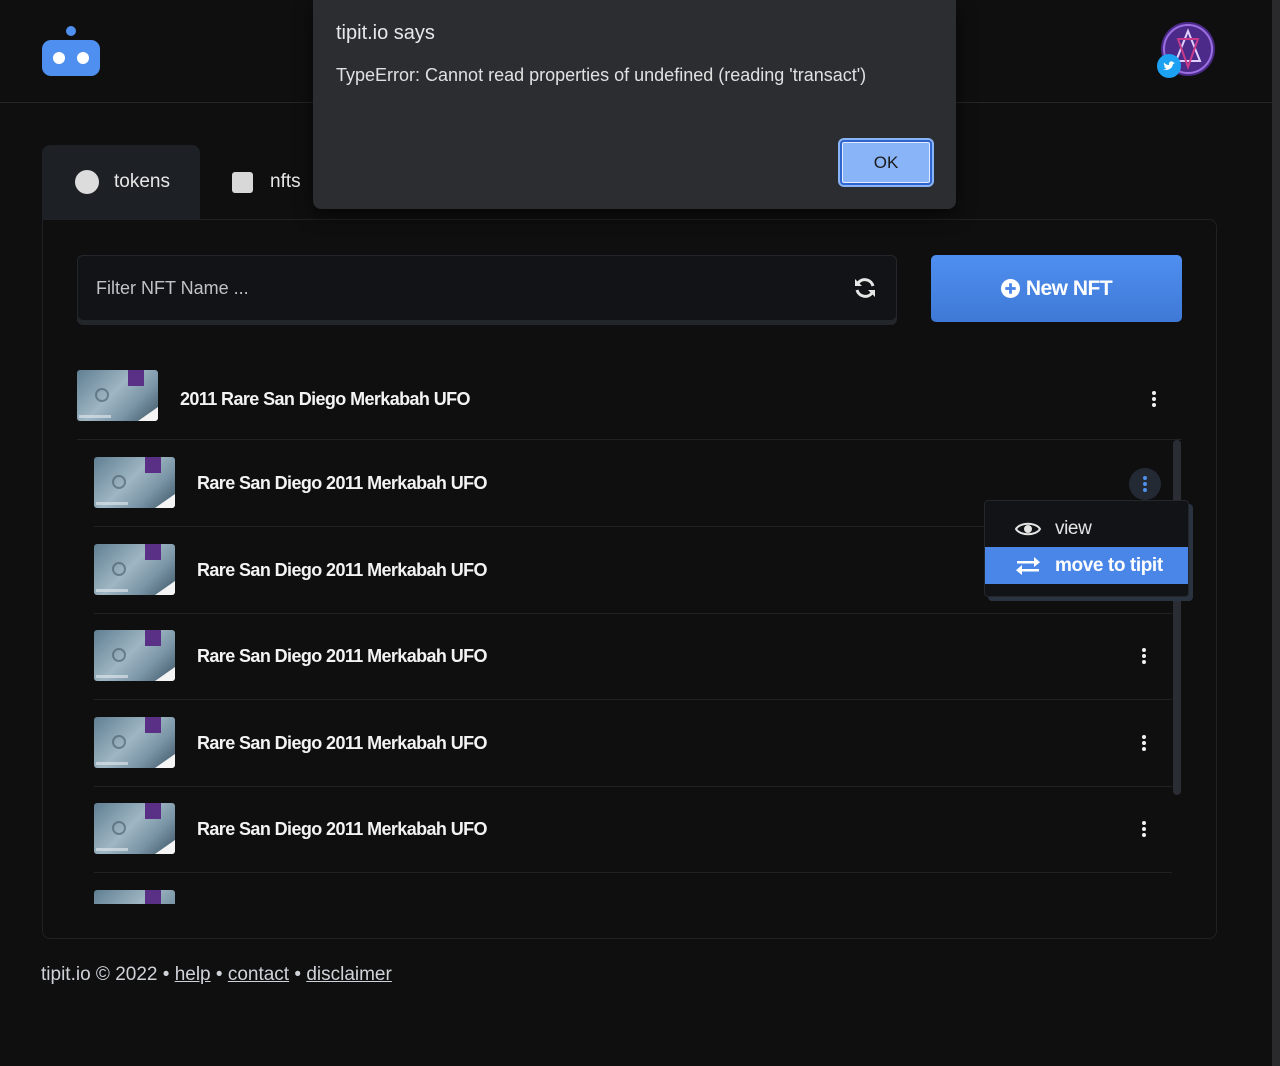  I want to click on footer-copyright: tipit.io © 2022, so click(99, 974).